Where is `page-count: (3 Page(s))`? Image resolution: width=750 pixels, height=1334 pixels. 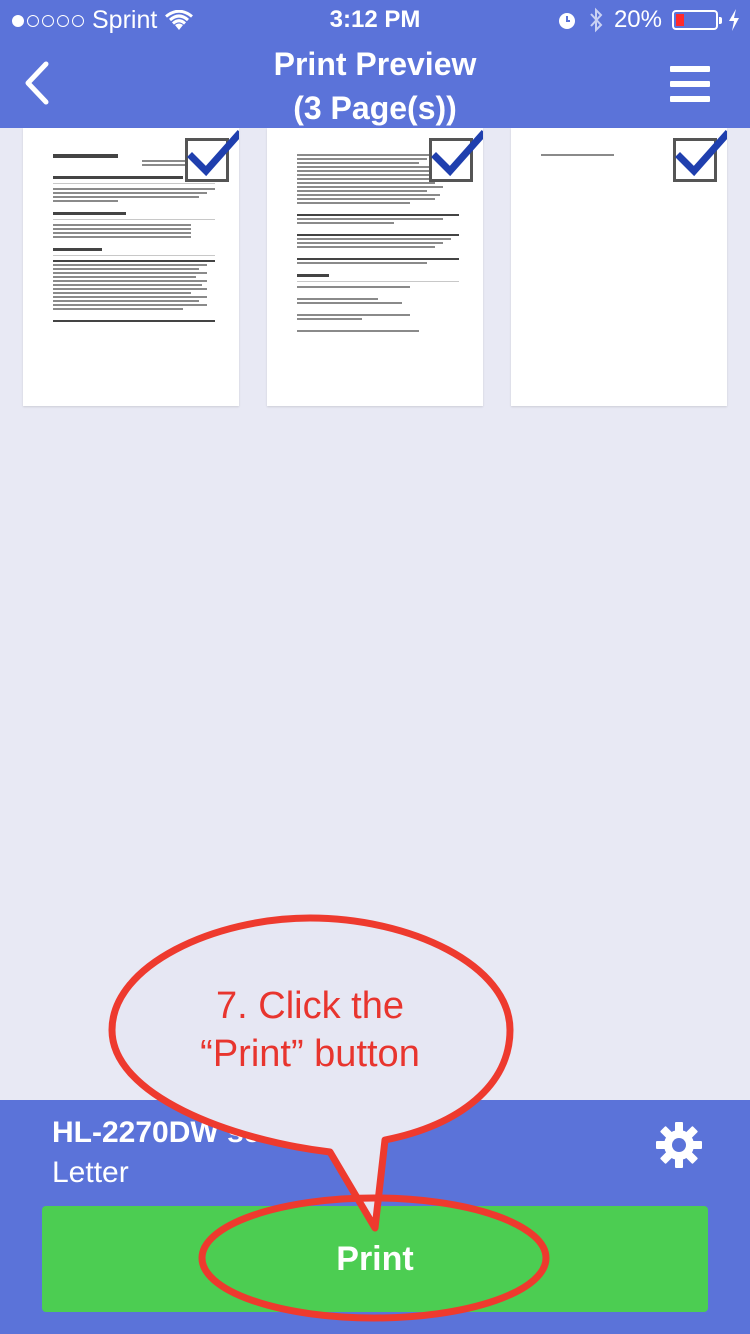 page-count: (3 Page(s)) is located at coordinates (375, 108).